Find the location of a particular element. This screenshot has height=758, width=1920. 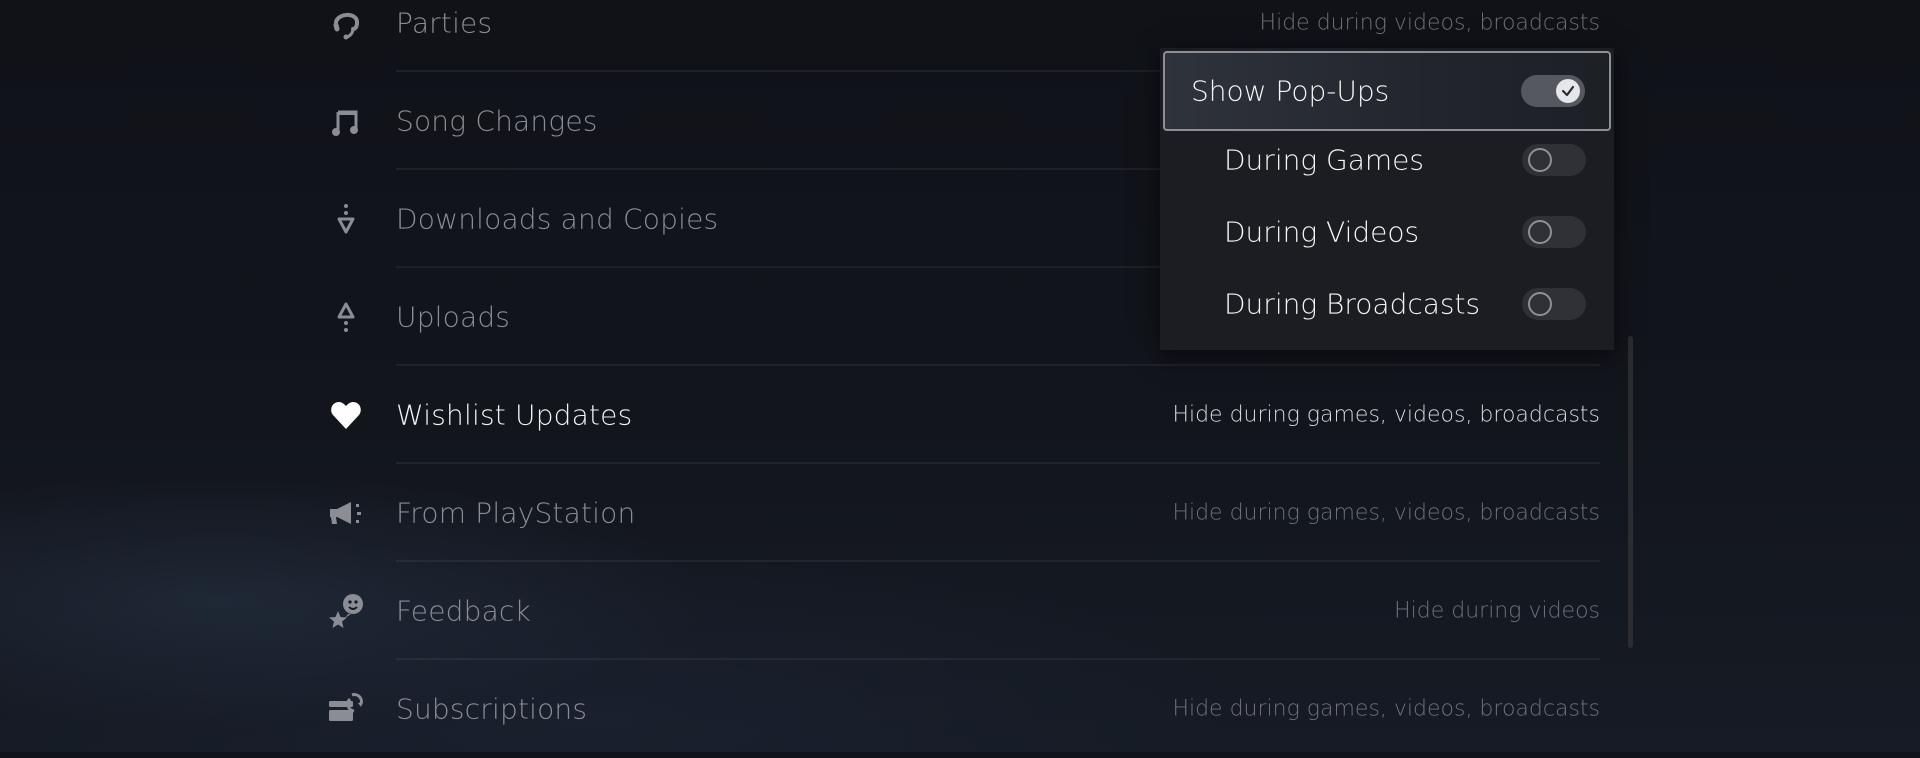

upload-icon is located at coordinates (346, 317).